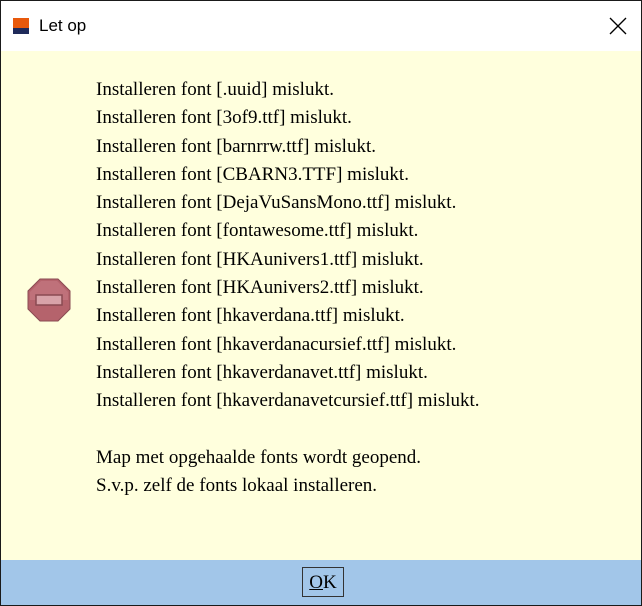 The height and width of the screenshot is (606, 642). I want to click on button-bar: OK, so click(321, 582).